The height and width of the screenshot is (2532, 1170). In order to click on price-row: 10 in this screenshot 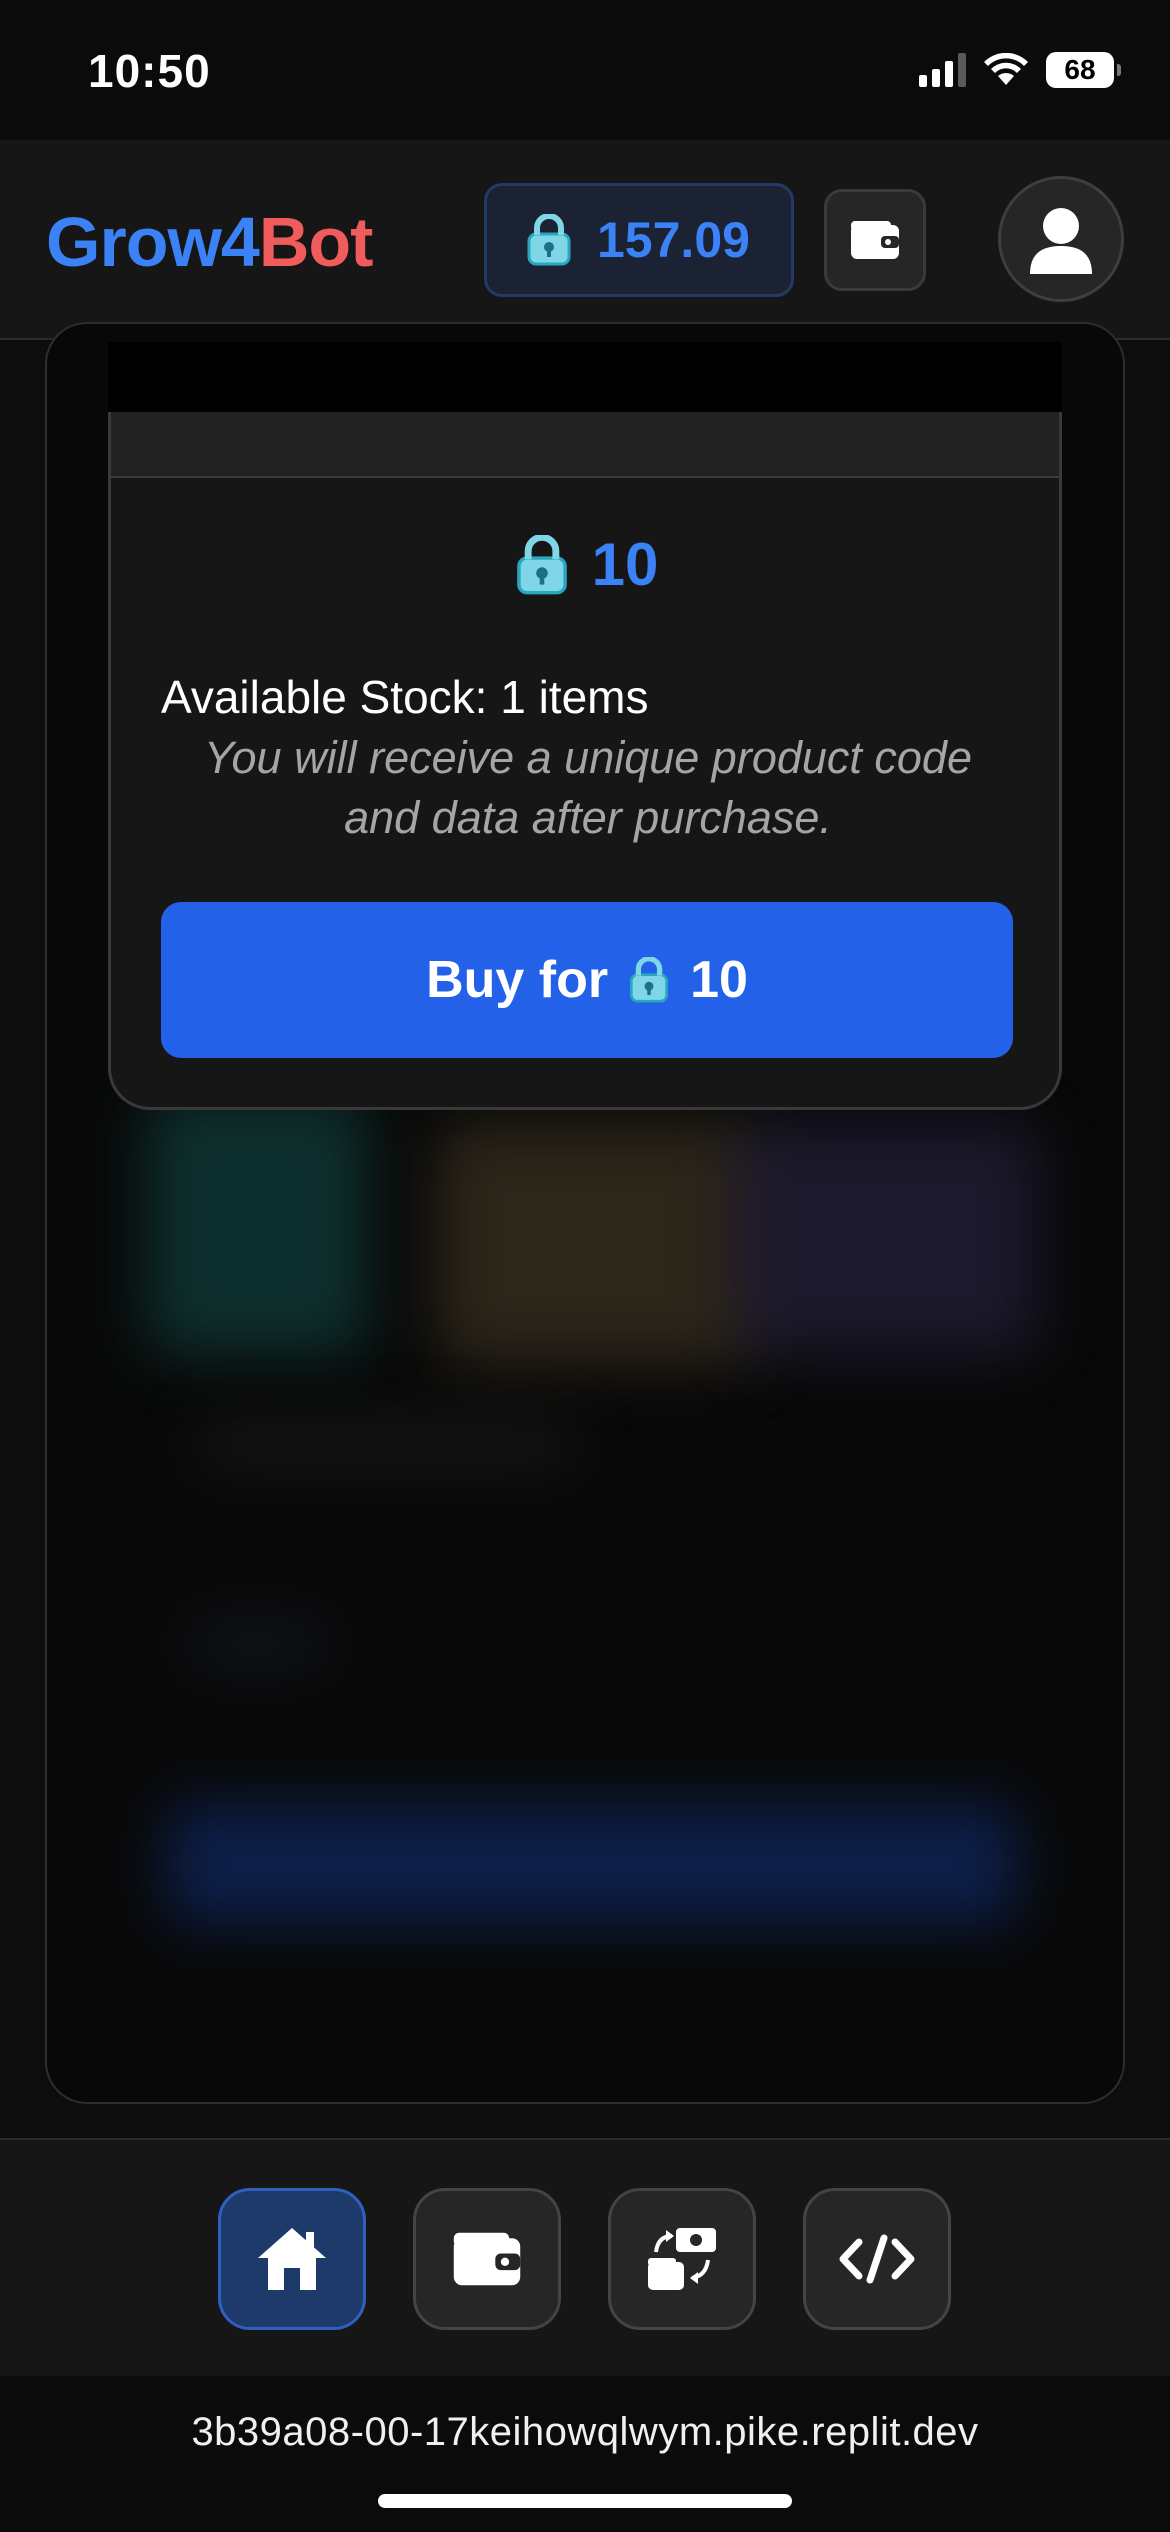, I will do `click(585, 564)`.